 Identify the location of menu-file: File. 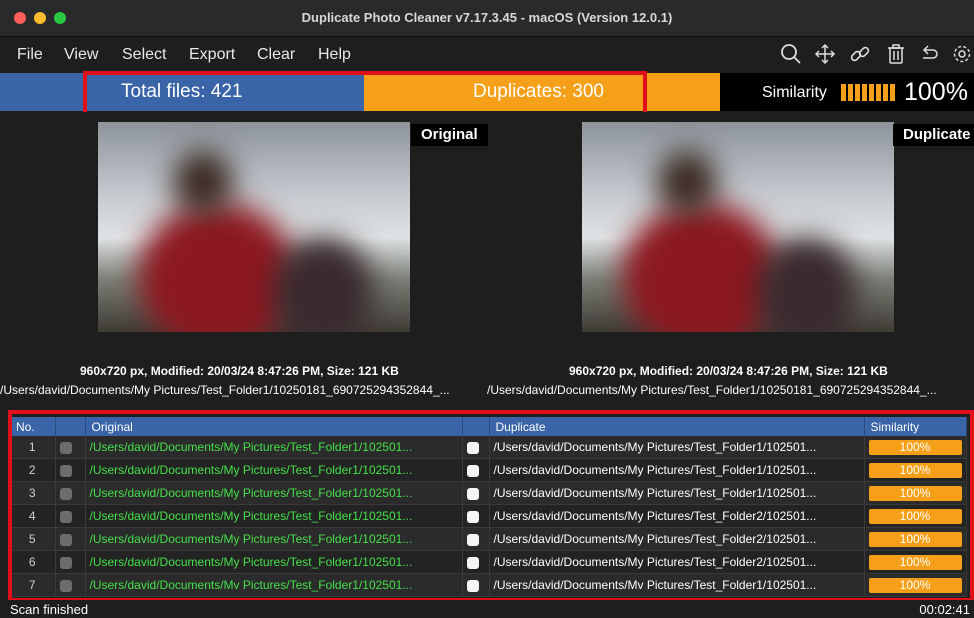
(30, 55).